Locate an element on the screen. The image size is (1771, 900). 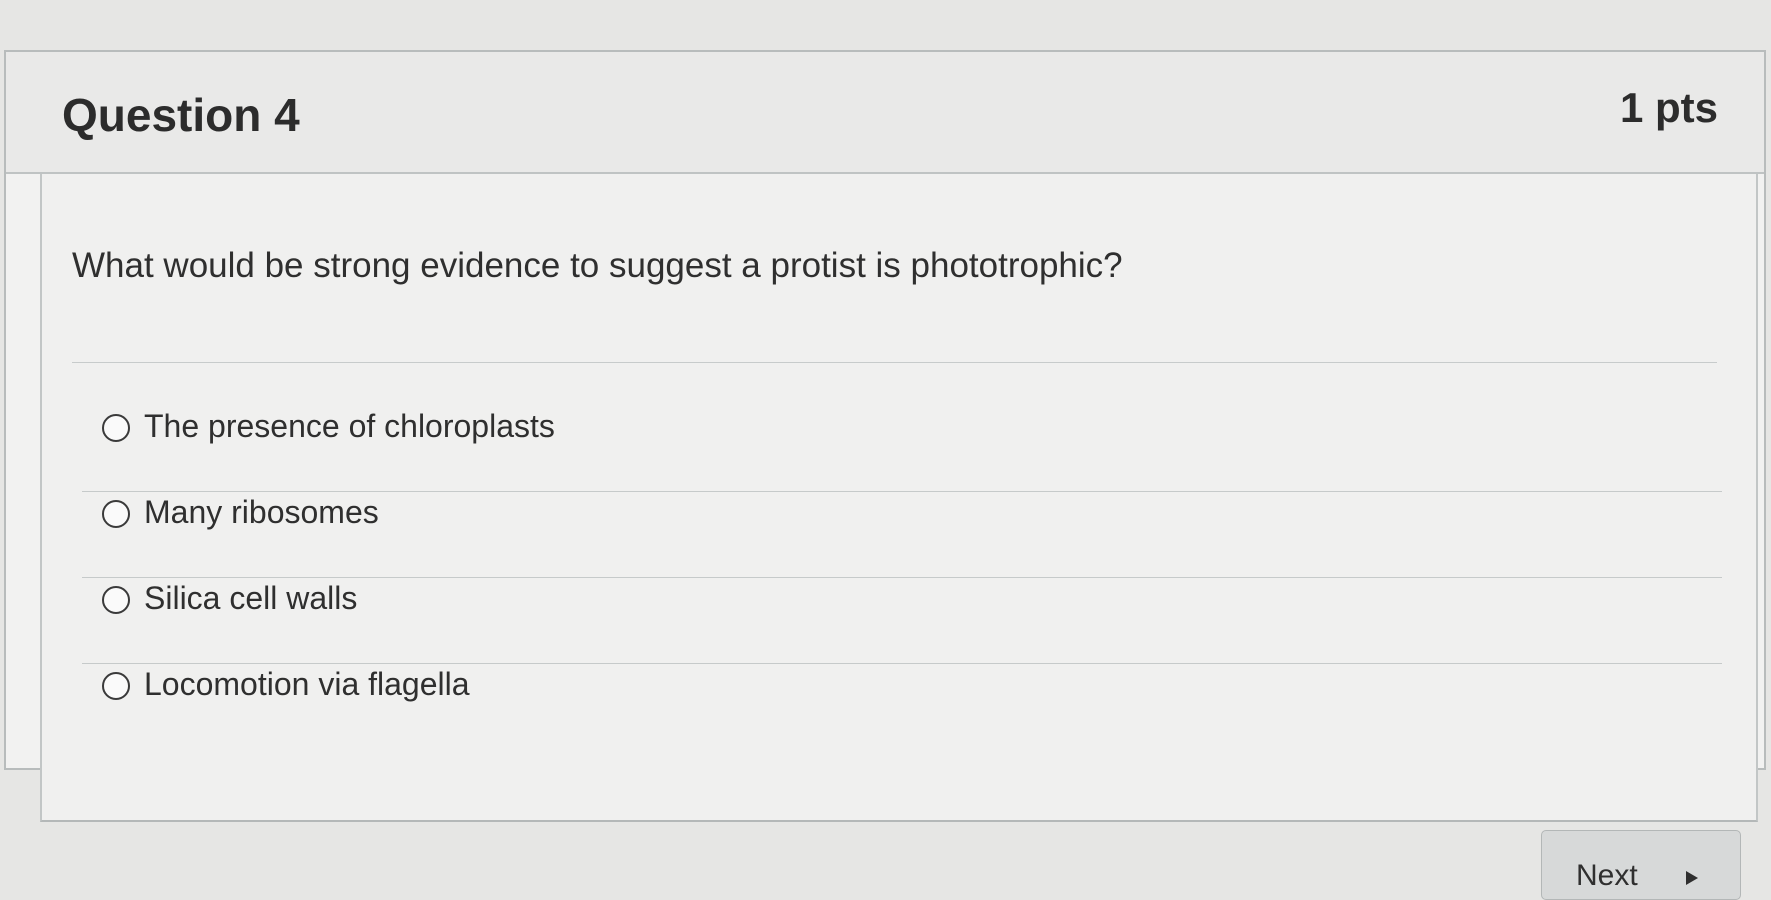
next-button-label: Next is located at coordinates (1607, 875).